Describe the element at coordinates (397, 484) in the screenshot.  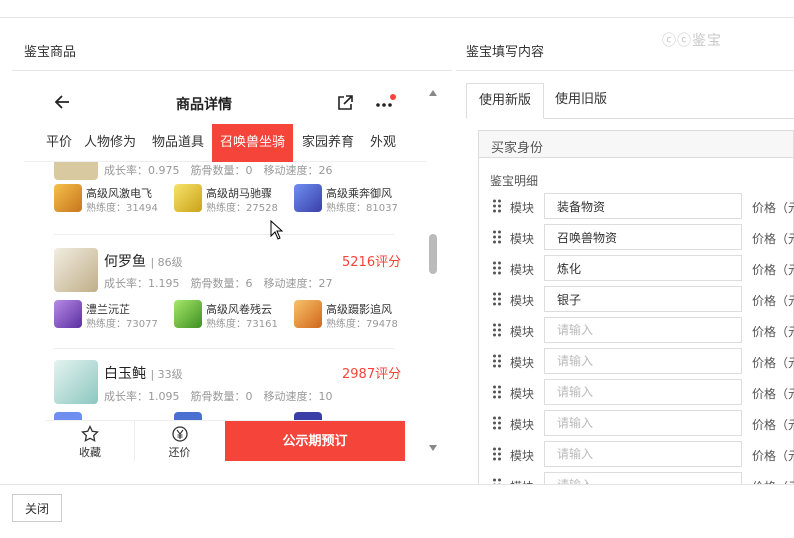
I see `footer-divider` at that location.